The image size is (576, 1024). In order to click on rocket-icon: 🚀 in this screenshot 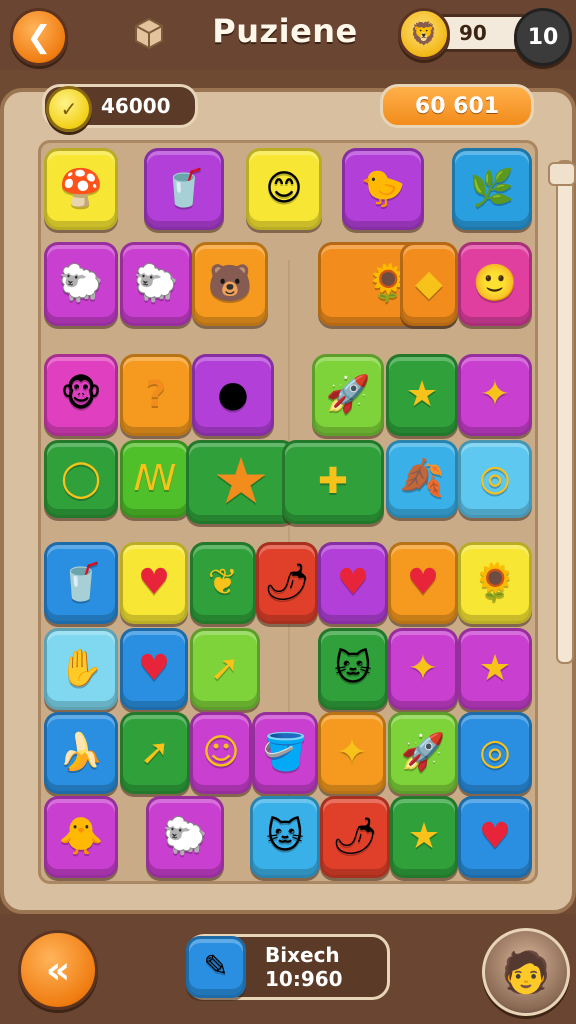, I will do `click(348, 394)`.